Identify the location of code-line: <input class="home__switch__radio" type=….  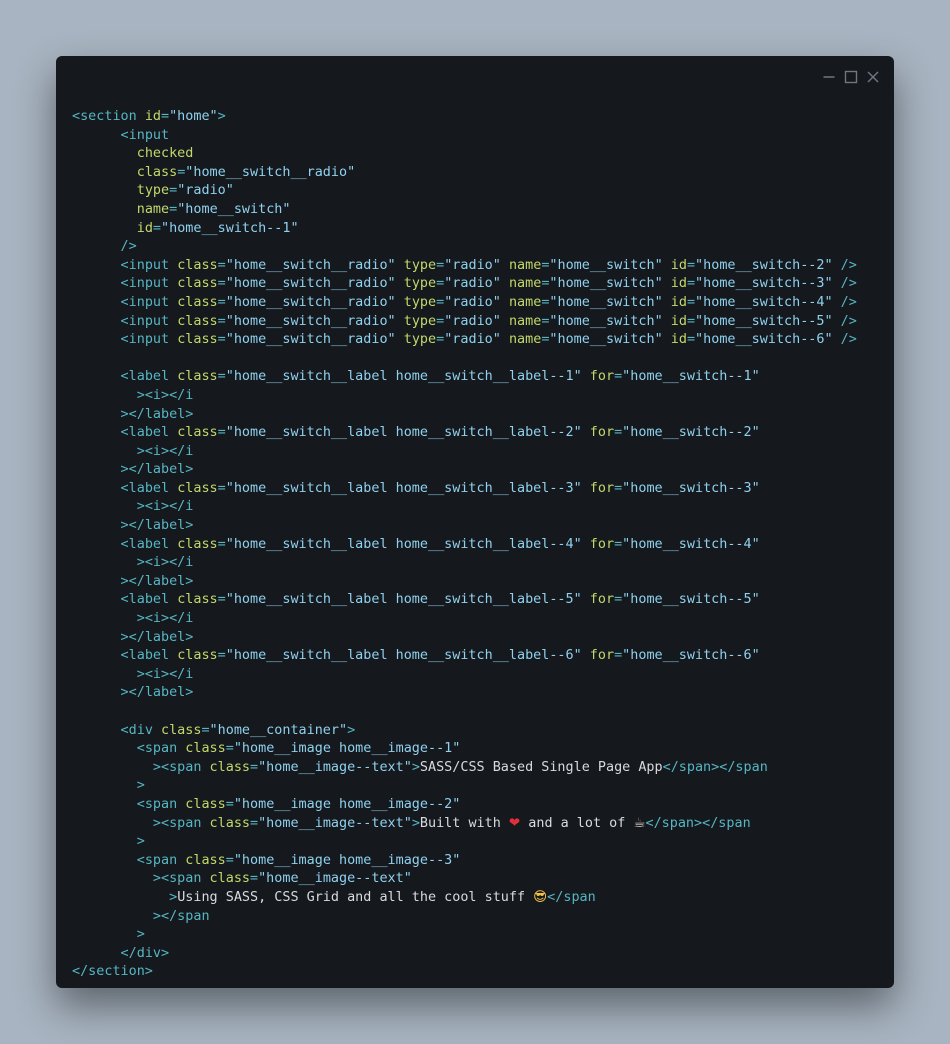
(483, 340).